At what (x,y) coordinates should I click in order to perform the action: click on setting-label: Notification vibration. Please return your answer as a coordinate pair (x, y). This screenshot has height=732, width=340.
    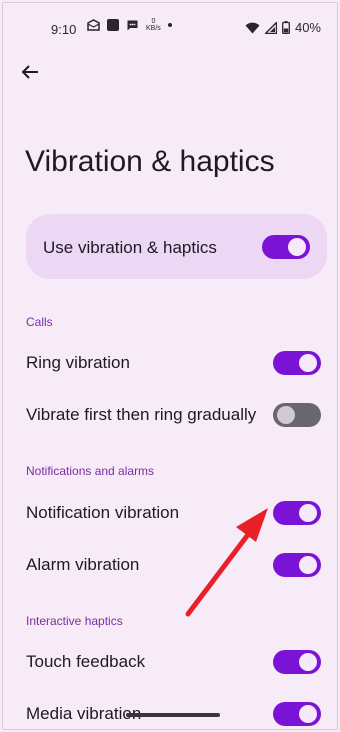
    Looking at the image, I should click on (103, 512).